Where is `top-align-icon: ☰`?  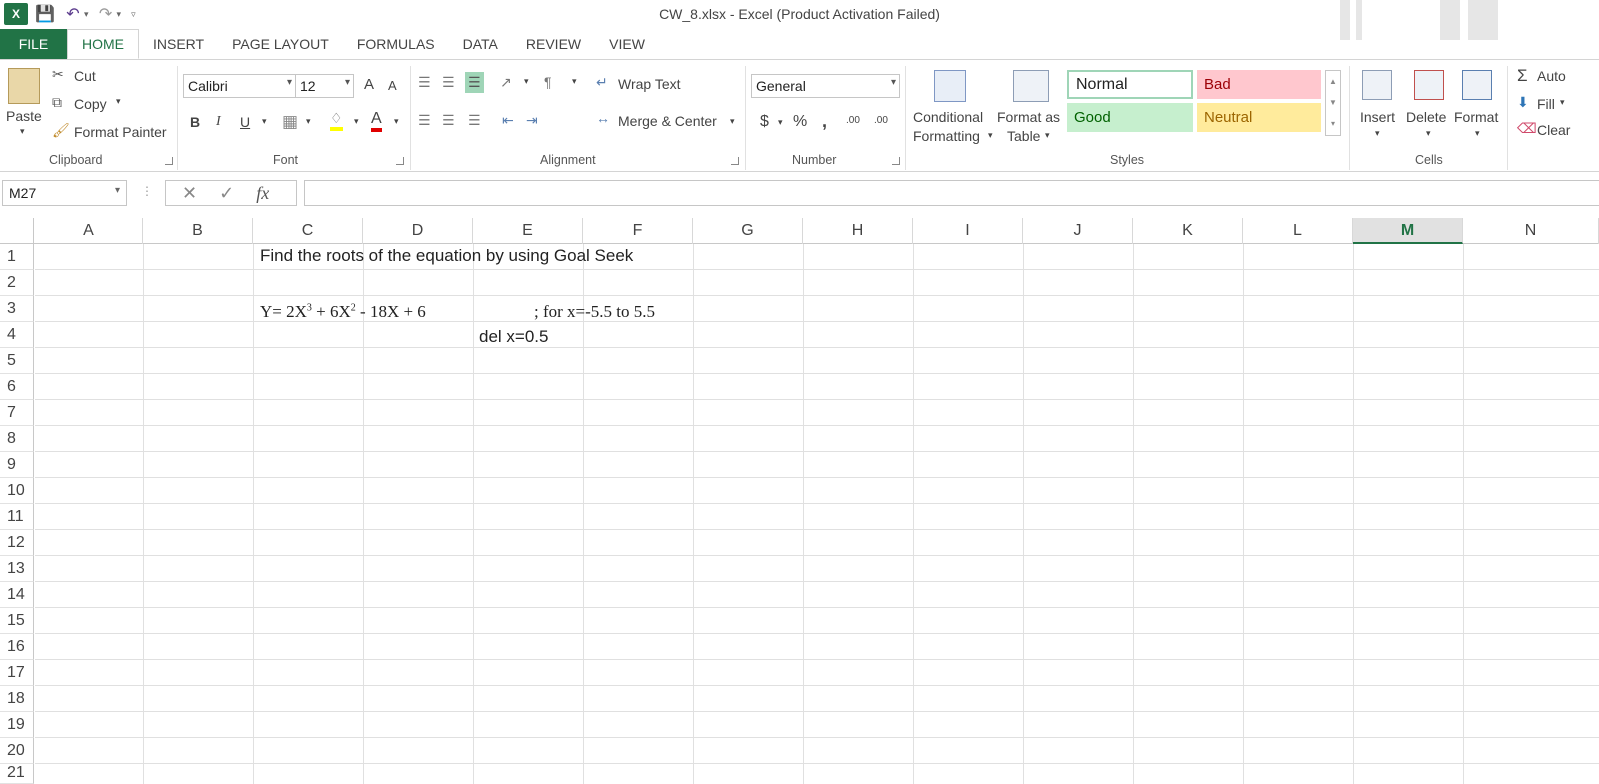 top-align-icon: ☰ is located at coordinates (424, 82).